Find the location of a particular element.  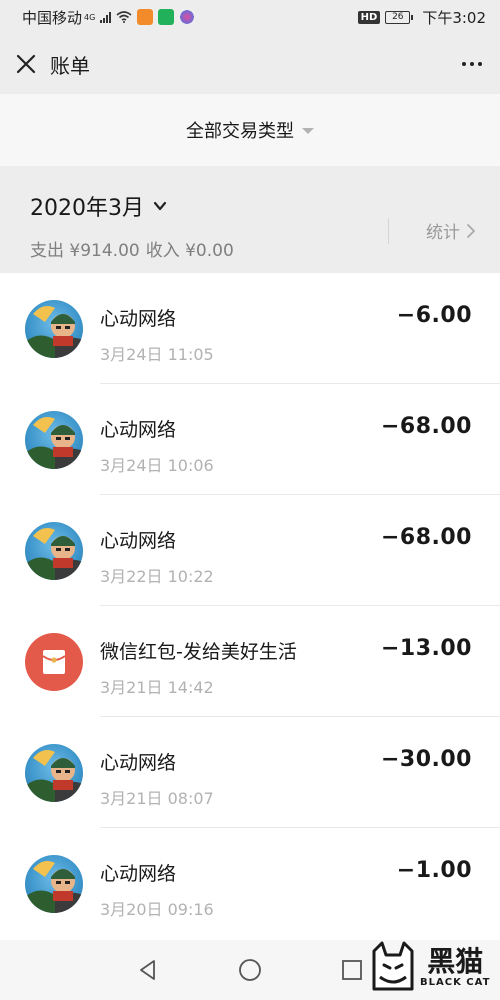

hd-badge: HD is located at coordinates (369, 17).